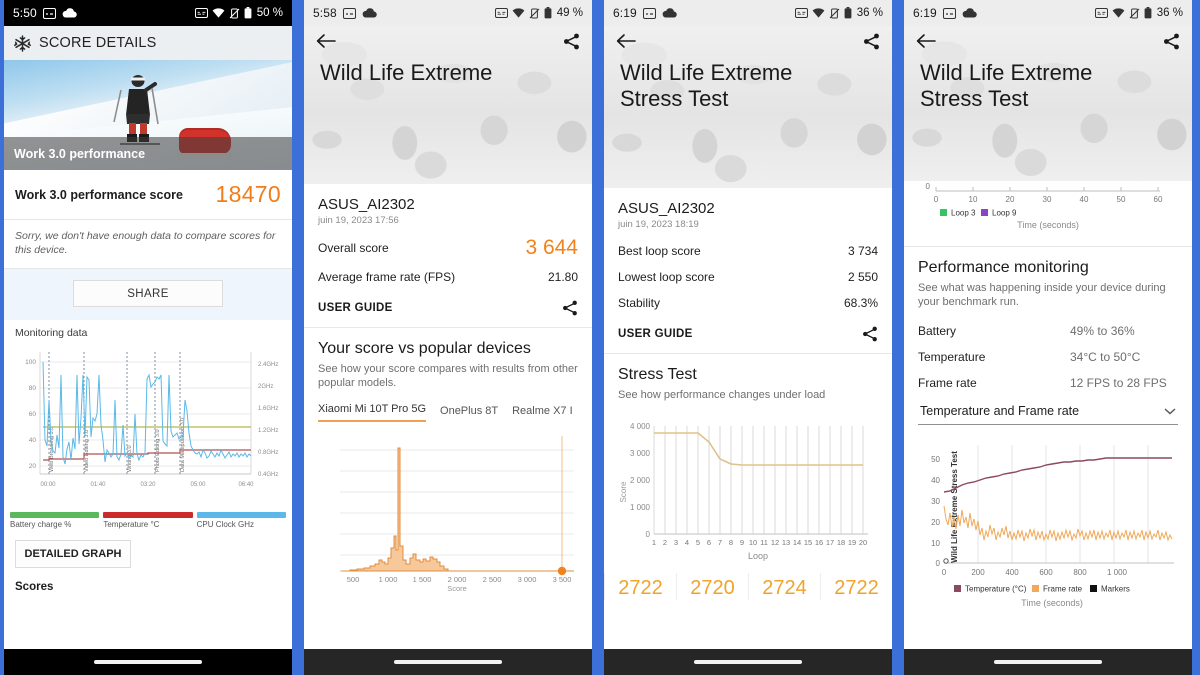  I want to click on svg-text: Loop 3, so click(963, 213).